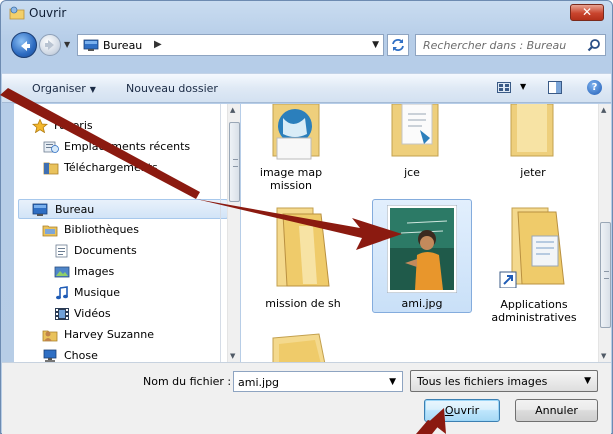  Describe the element at coordinates (50, 231) in the screenshot. I see `libraries-icon` at that location.